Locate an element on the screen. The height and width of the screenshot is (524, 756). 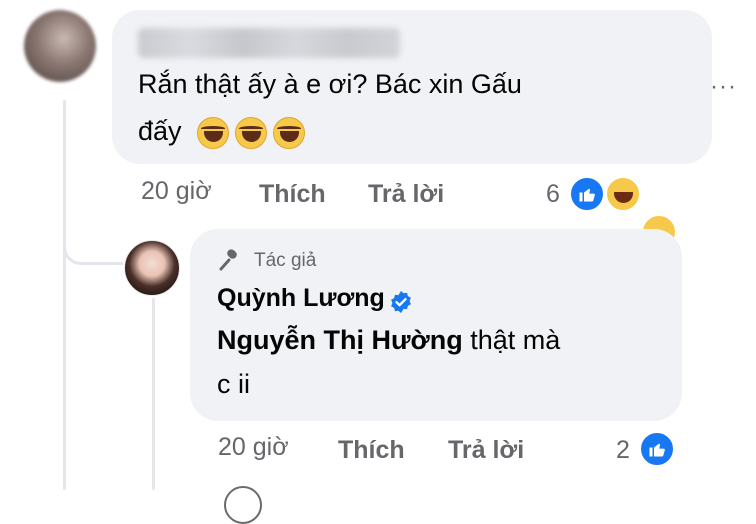
reply-reaction-count: 2 is located at coordinates (623, 450).